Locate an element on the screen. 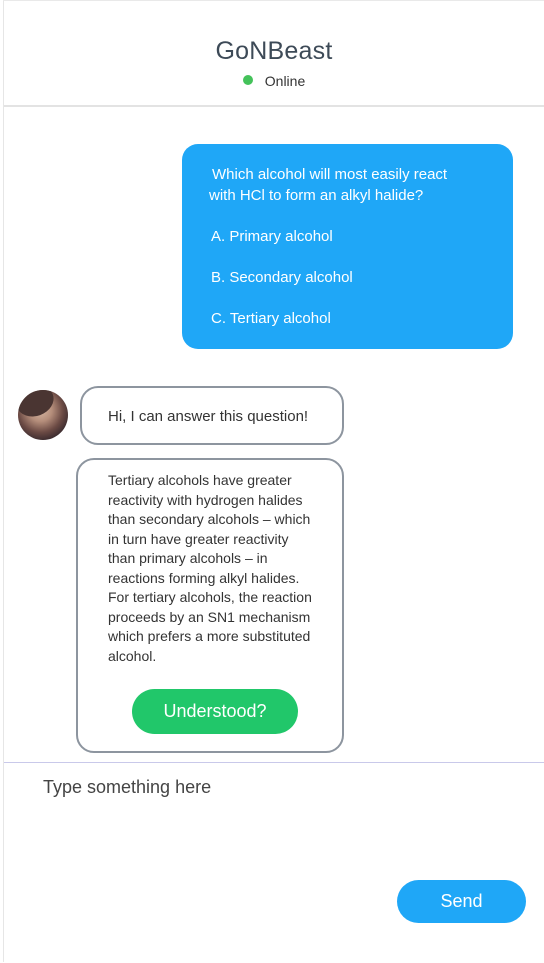  bot-greeting-bubble: Hi, I can answer this question! is located at coordinates (212, 415).